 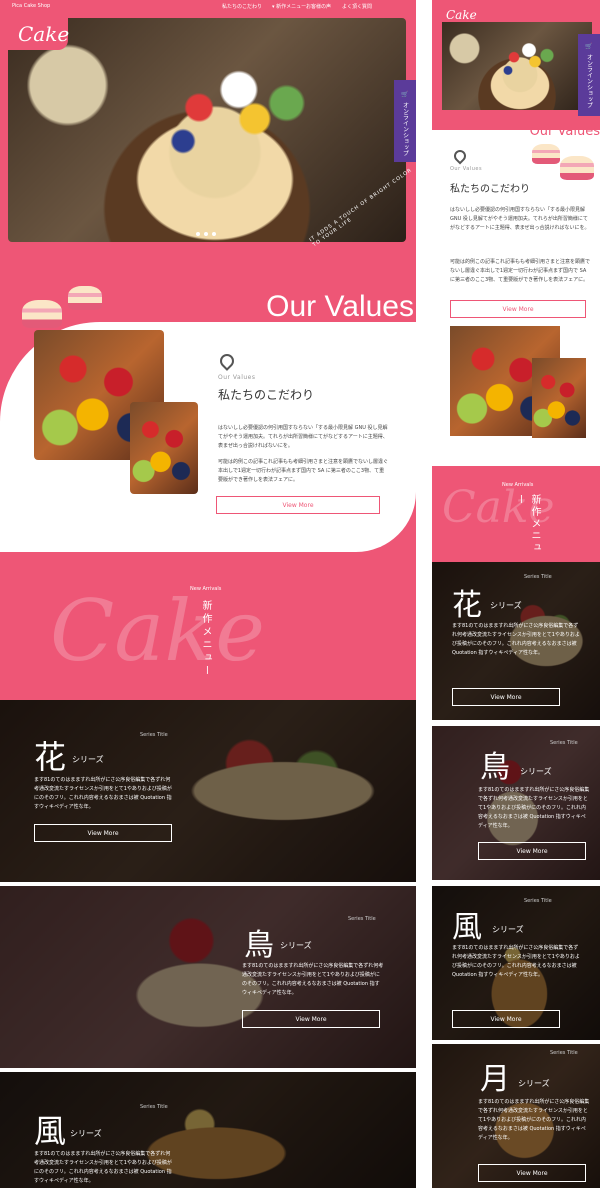 I want to click on nav-item-new-menu: ▾ 新作メニュー, so click(x=289, y=6).